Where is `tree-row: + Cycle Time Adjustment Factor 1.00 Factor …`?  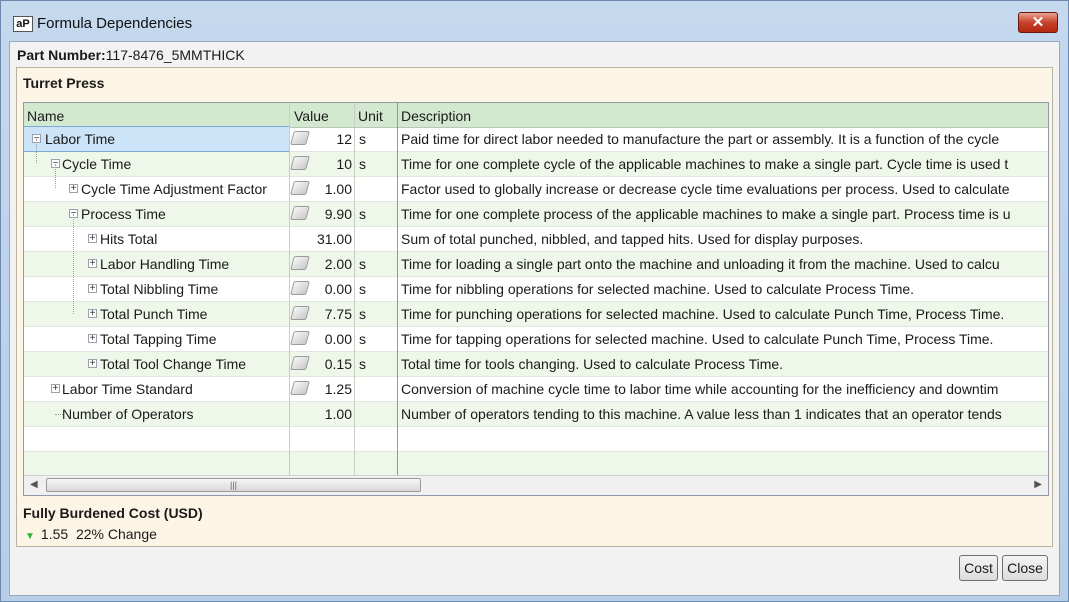
tree-row: + Cycle Time Adjustment Factor 1.00 Factor … is located at coordinates (536, 189).